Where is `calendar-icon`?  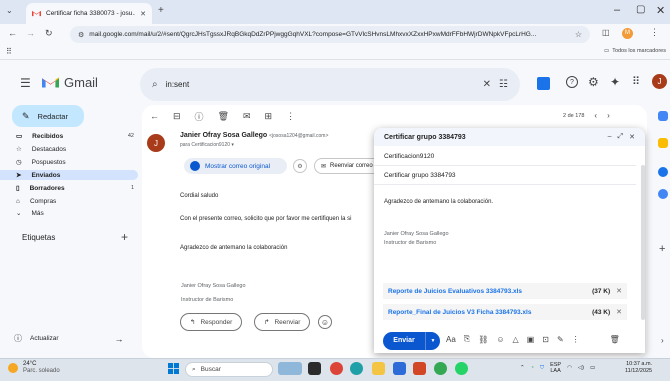
calendar-icon is located at coordinates (663, 116).